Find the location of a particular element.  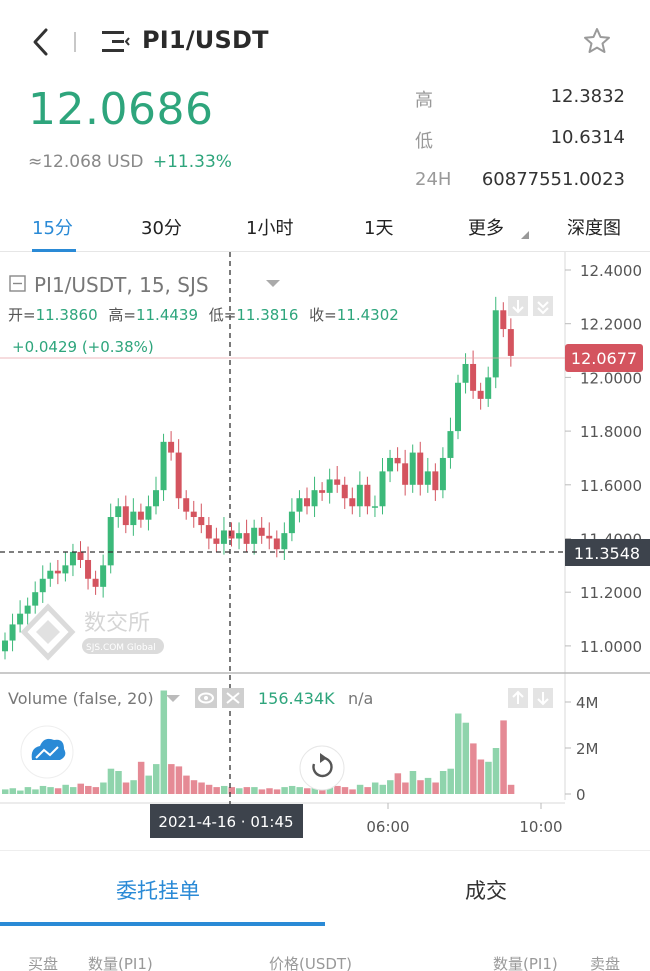

tab-30m: 30分 is located at coordinates (161, 227).